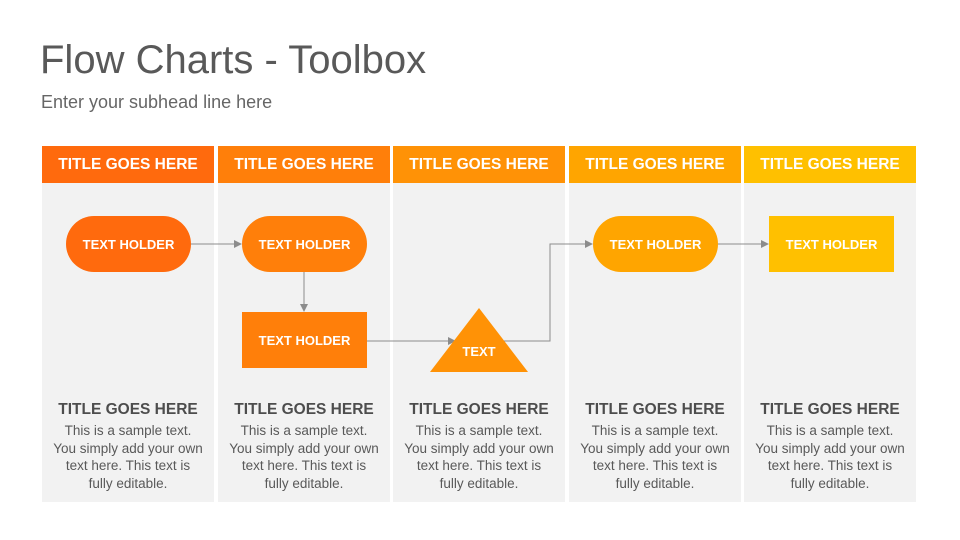  I want to click on flow-node-step4: TEXT HOLDER, so click(655, 244).